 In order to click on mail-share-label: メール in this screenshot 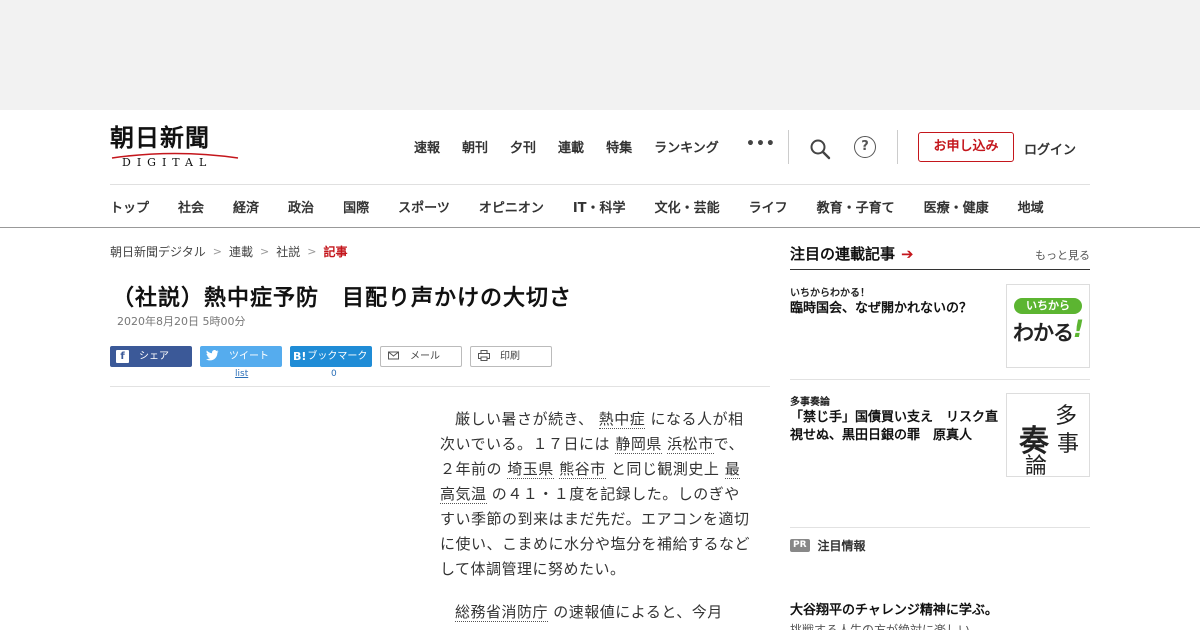, I will do `click(425, 356)`.